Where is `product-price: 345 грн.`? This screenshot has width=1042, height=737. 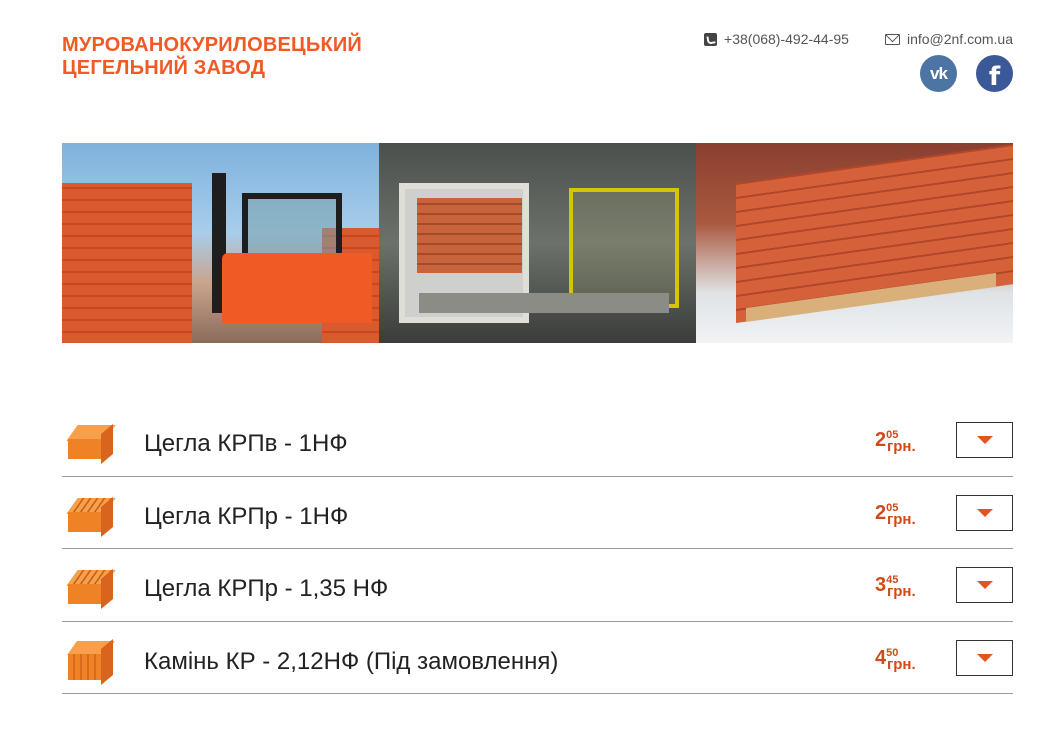 product-price: 345 грн. is located at coordinates (895, 587).